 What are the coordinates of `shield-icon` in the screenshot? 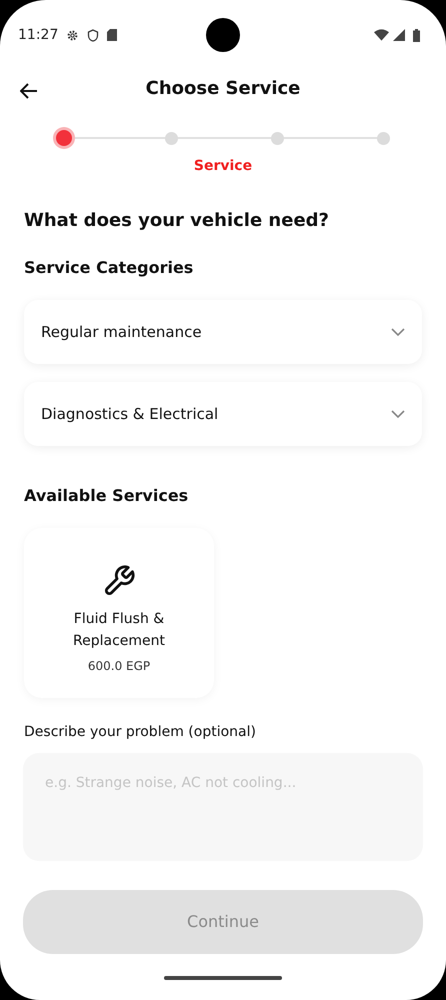 It's located at (93, 35).